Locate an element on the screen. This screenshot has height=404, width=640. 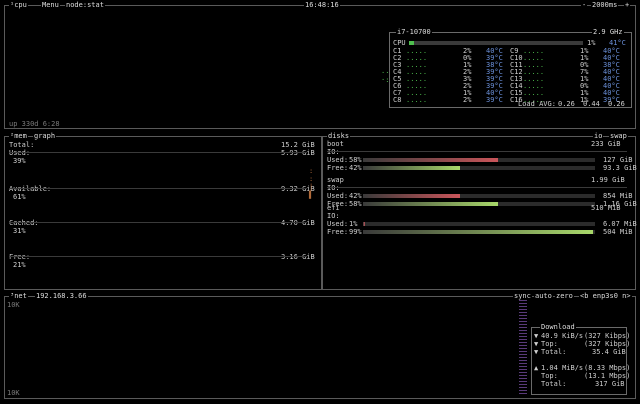
mem-used-pct: 39% is located at coordinates (19, 161).